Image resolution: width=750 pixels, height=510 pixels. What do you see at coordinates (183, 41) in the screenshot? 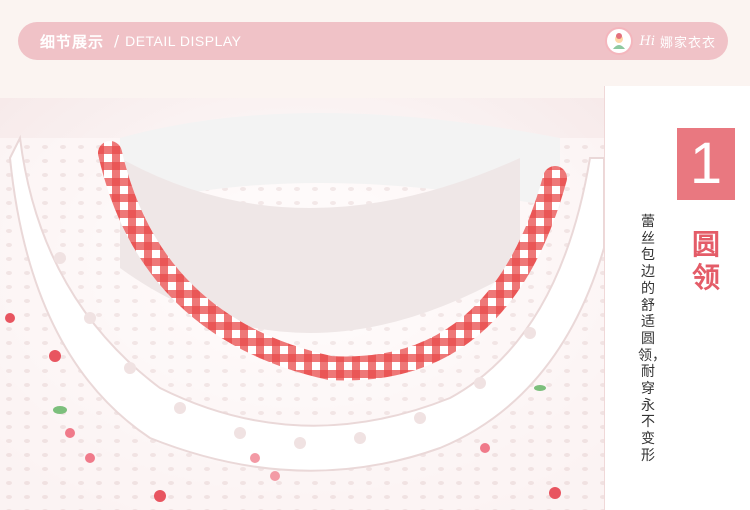
I see `section-title-en: DETAIL DISPLAY` at bounding box center [183, 41].